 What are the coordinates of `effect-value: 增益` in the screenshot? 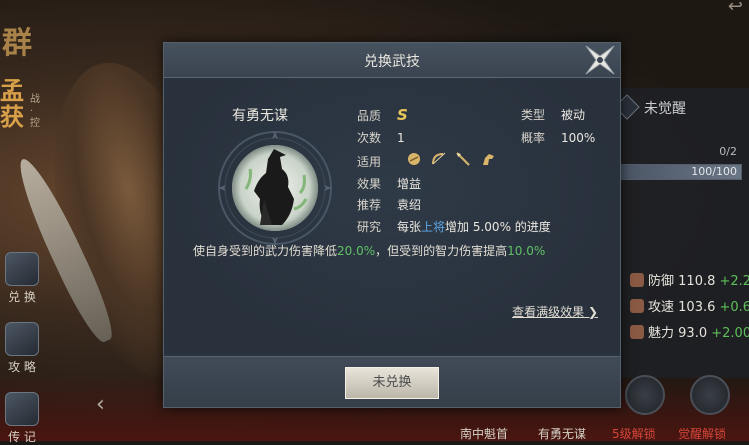 It's located at (409, 184).